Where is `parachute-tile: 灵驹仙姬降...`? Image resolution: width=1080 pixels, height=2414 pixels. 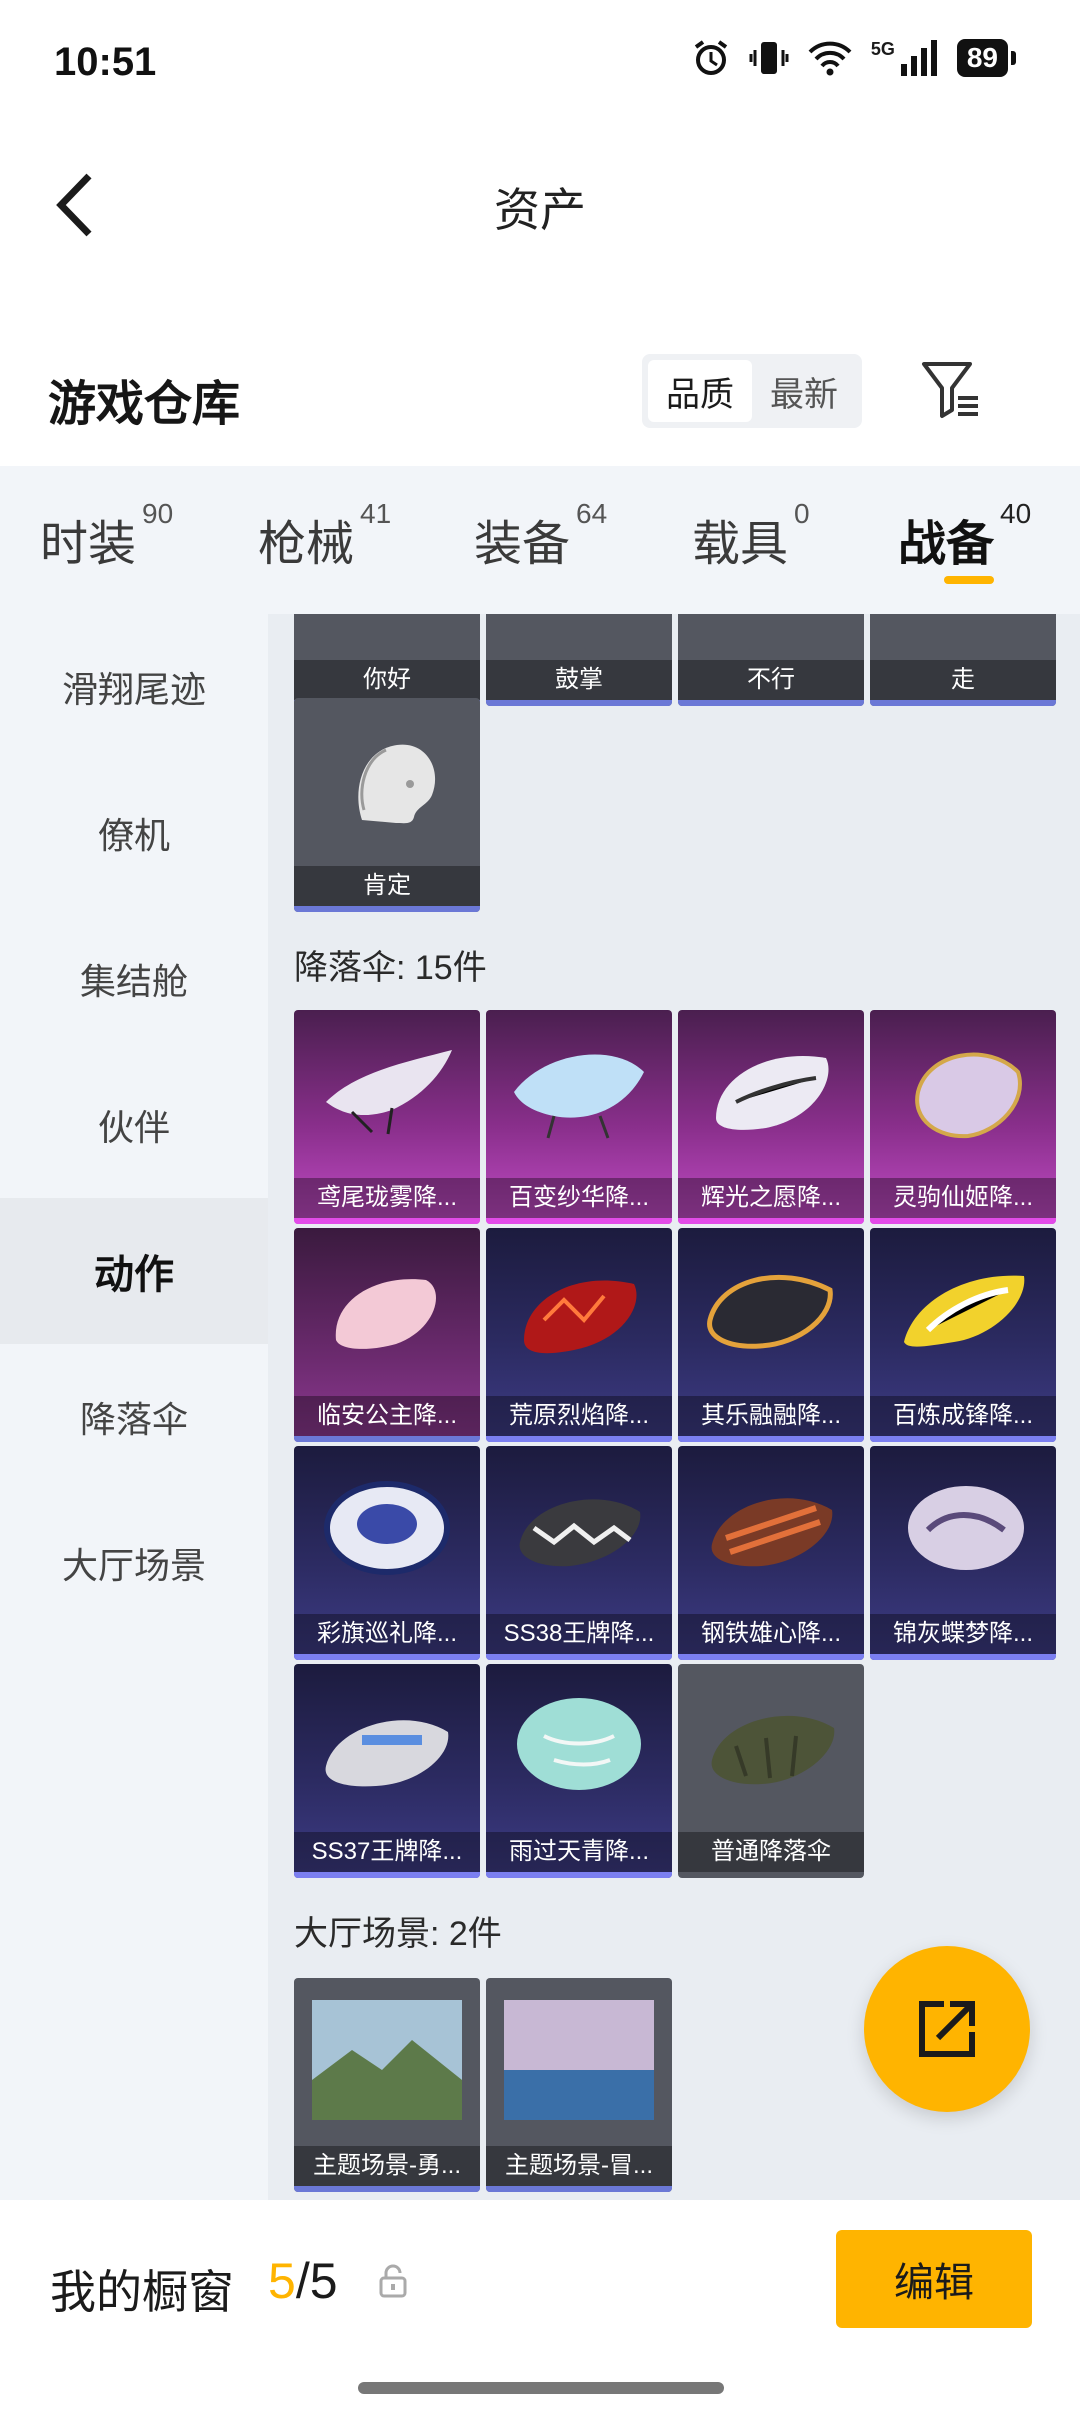
parachute-tile: 灵驹仙姬降... is located at coordinates (963, 1117).